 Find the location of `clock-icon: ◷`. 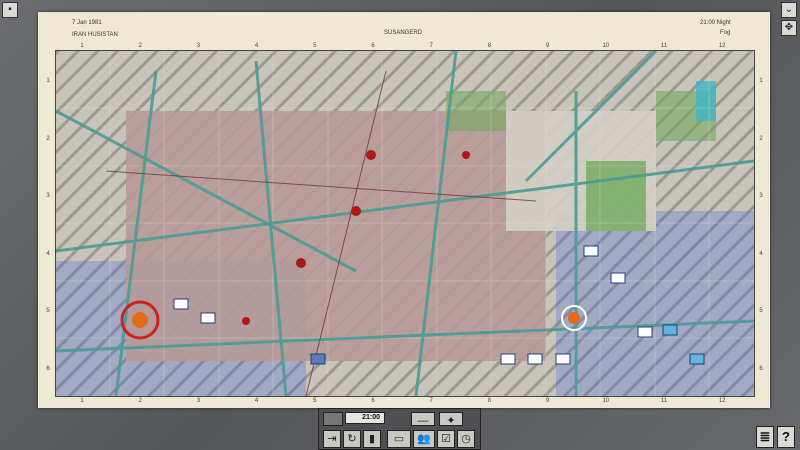

clock-icon: ◷ is located at coordinates (466, 439).